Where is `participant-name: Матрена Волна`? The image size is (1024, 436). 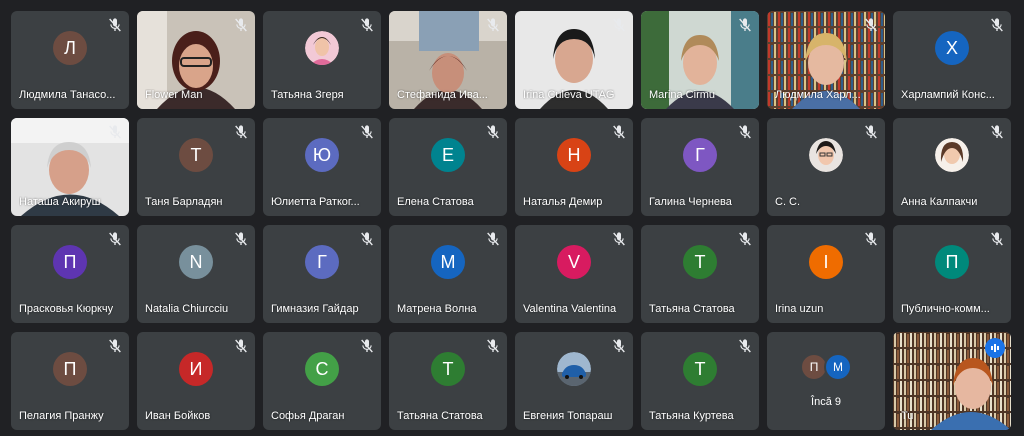 participant-name: Матрена Волна is located at coordinates (437, 309).